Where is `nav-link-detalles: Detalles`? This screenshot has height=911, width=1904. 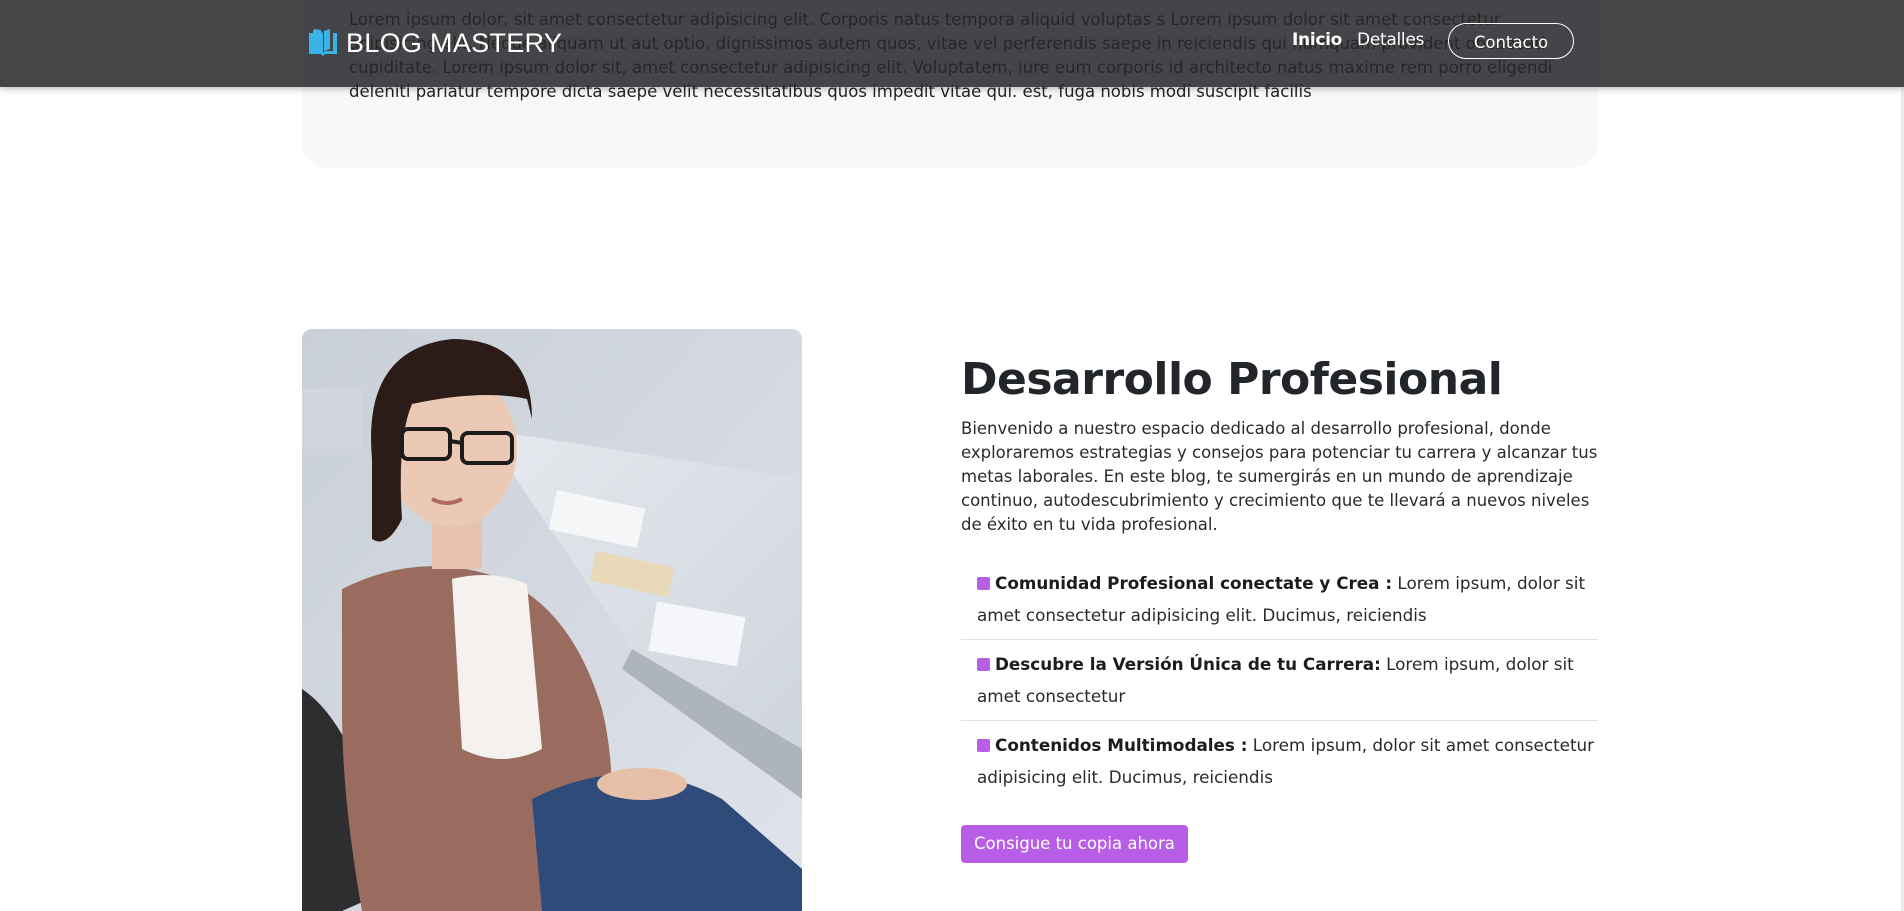 nav-link-detalles: Detalles is located at coordinates (1390, 40).